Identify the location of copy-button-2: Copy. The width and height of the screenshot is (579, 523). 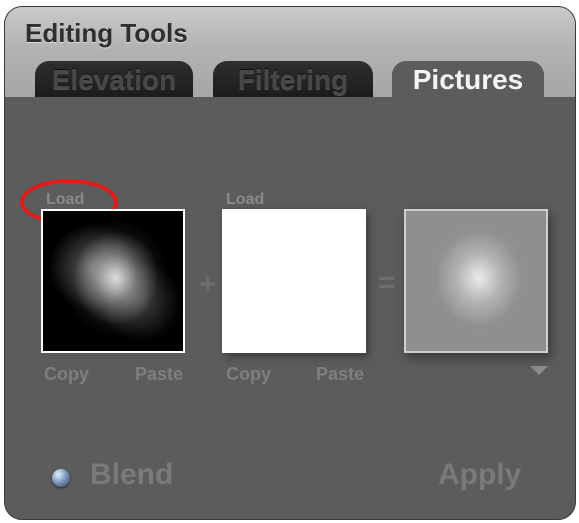
(248, 374).